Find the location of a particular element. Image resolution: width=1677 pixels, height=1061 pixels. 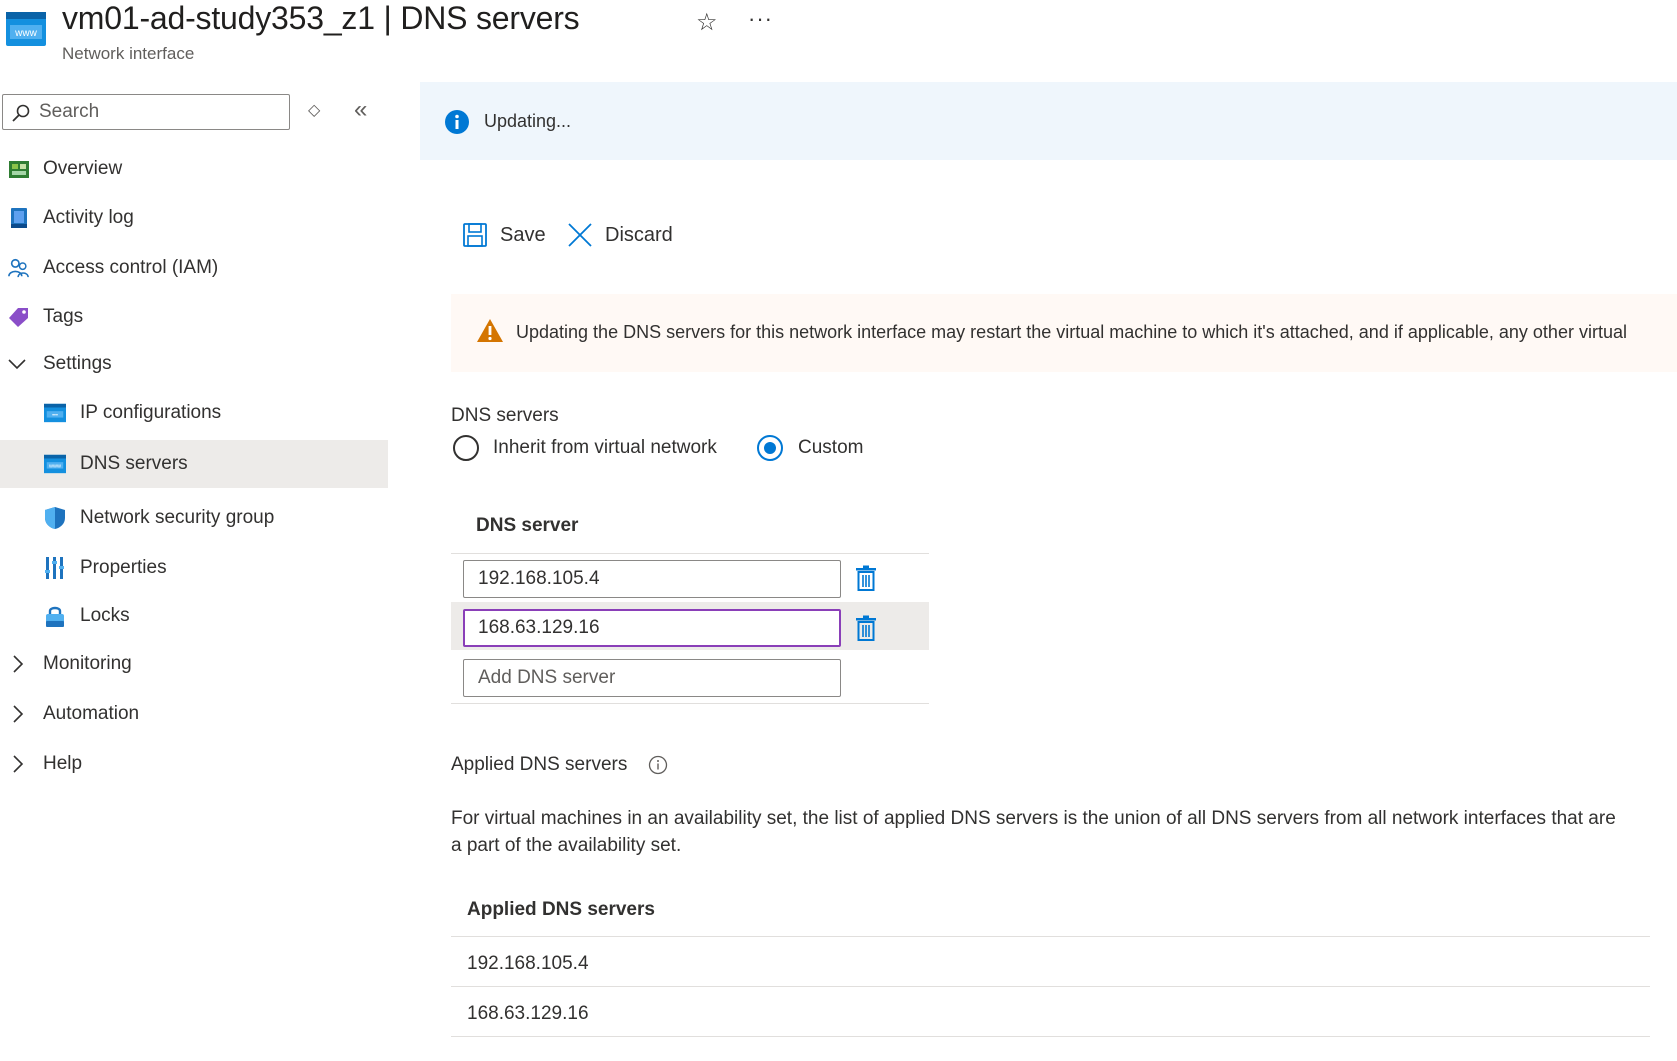

sidebar-item-label: Monitoring is located at coordinates (87, 663).